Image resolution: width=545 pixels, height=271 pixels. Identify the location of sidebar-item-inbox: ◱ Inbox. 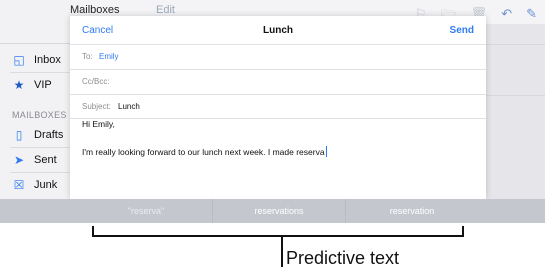
(40, 60).